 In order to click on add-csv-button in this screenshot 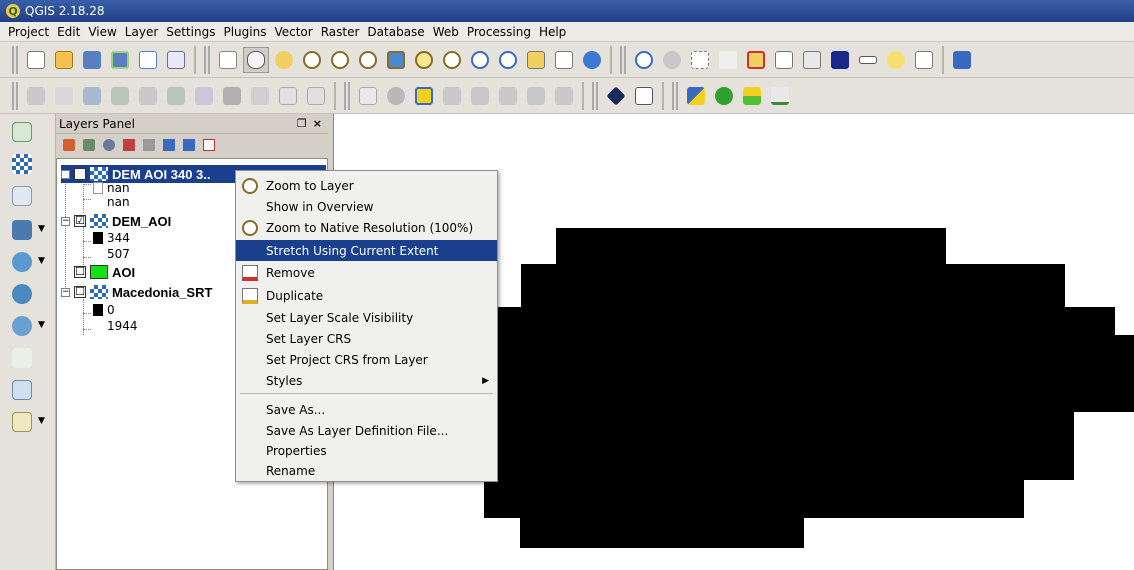, I will do `click(644, 96)`.